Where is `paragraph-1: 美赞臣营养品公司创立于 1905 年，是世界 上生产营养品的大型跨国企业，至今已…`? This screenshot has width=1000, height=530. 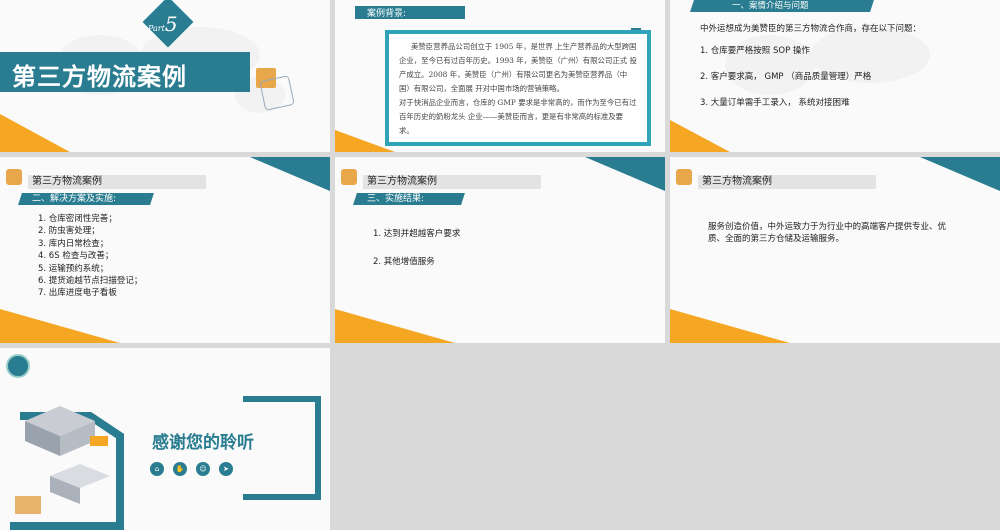
paragraph-1: 美赞臣营养品公司创立于 1905 年，是世界 上生产营养品的大型跨国企业，至今已… is located at coordinates (518, 67).